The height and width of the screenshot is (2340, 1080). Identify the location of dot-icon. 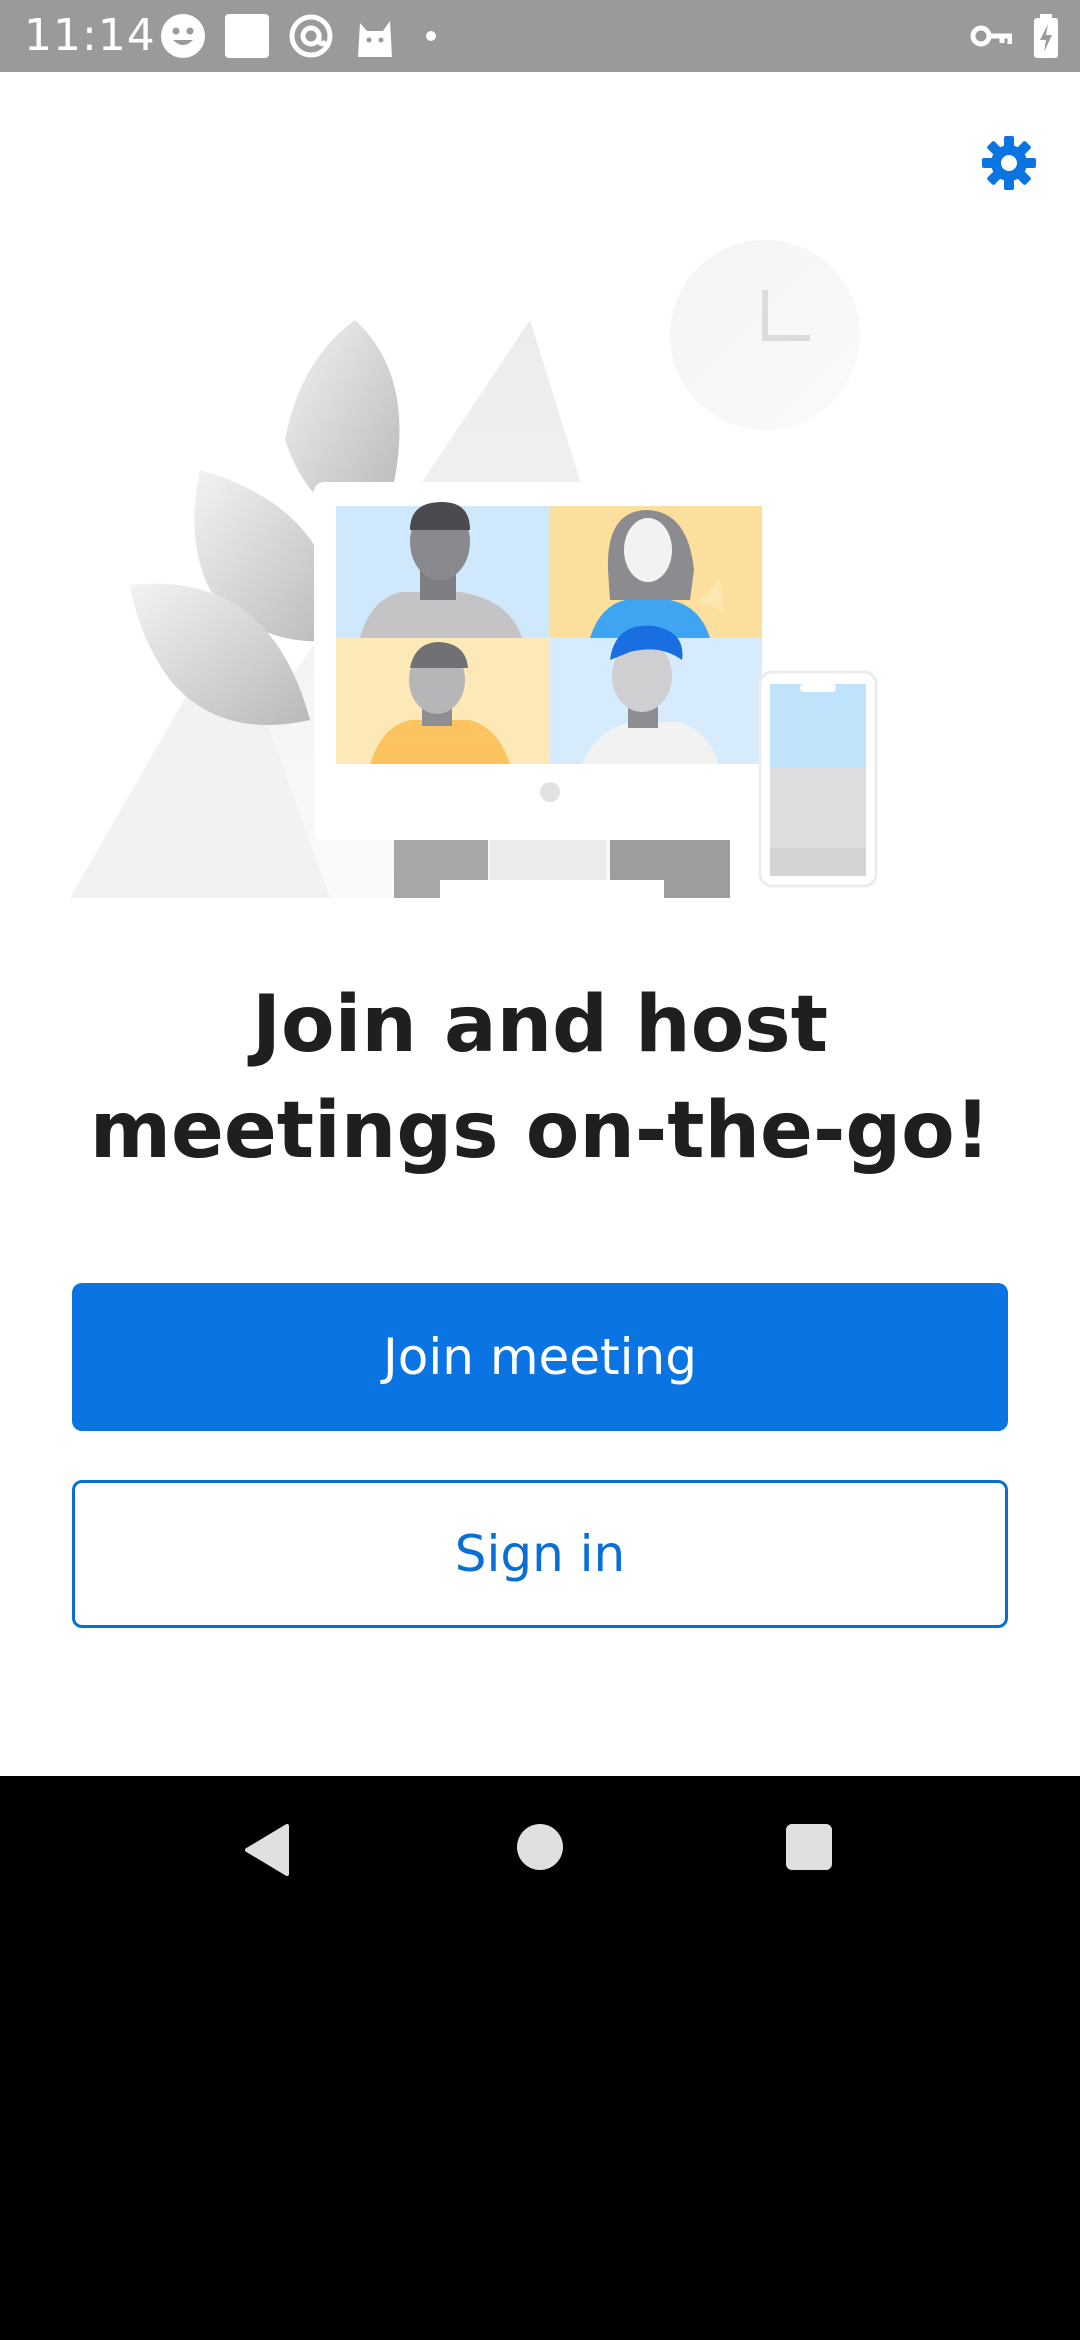
(431, 36).